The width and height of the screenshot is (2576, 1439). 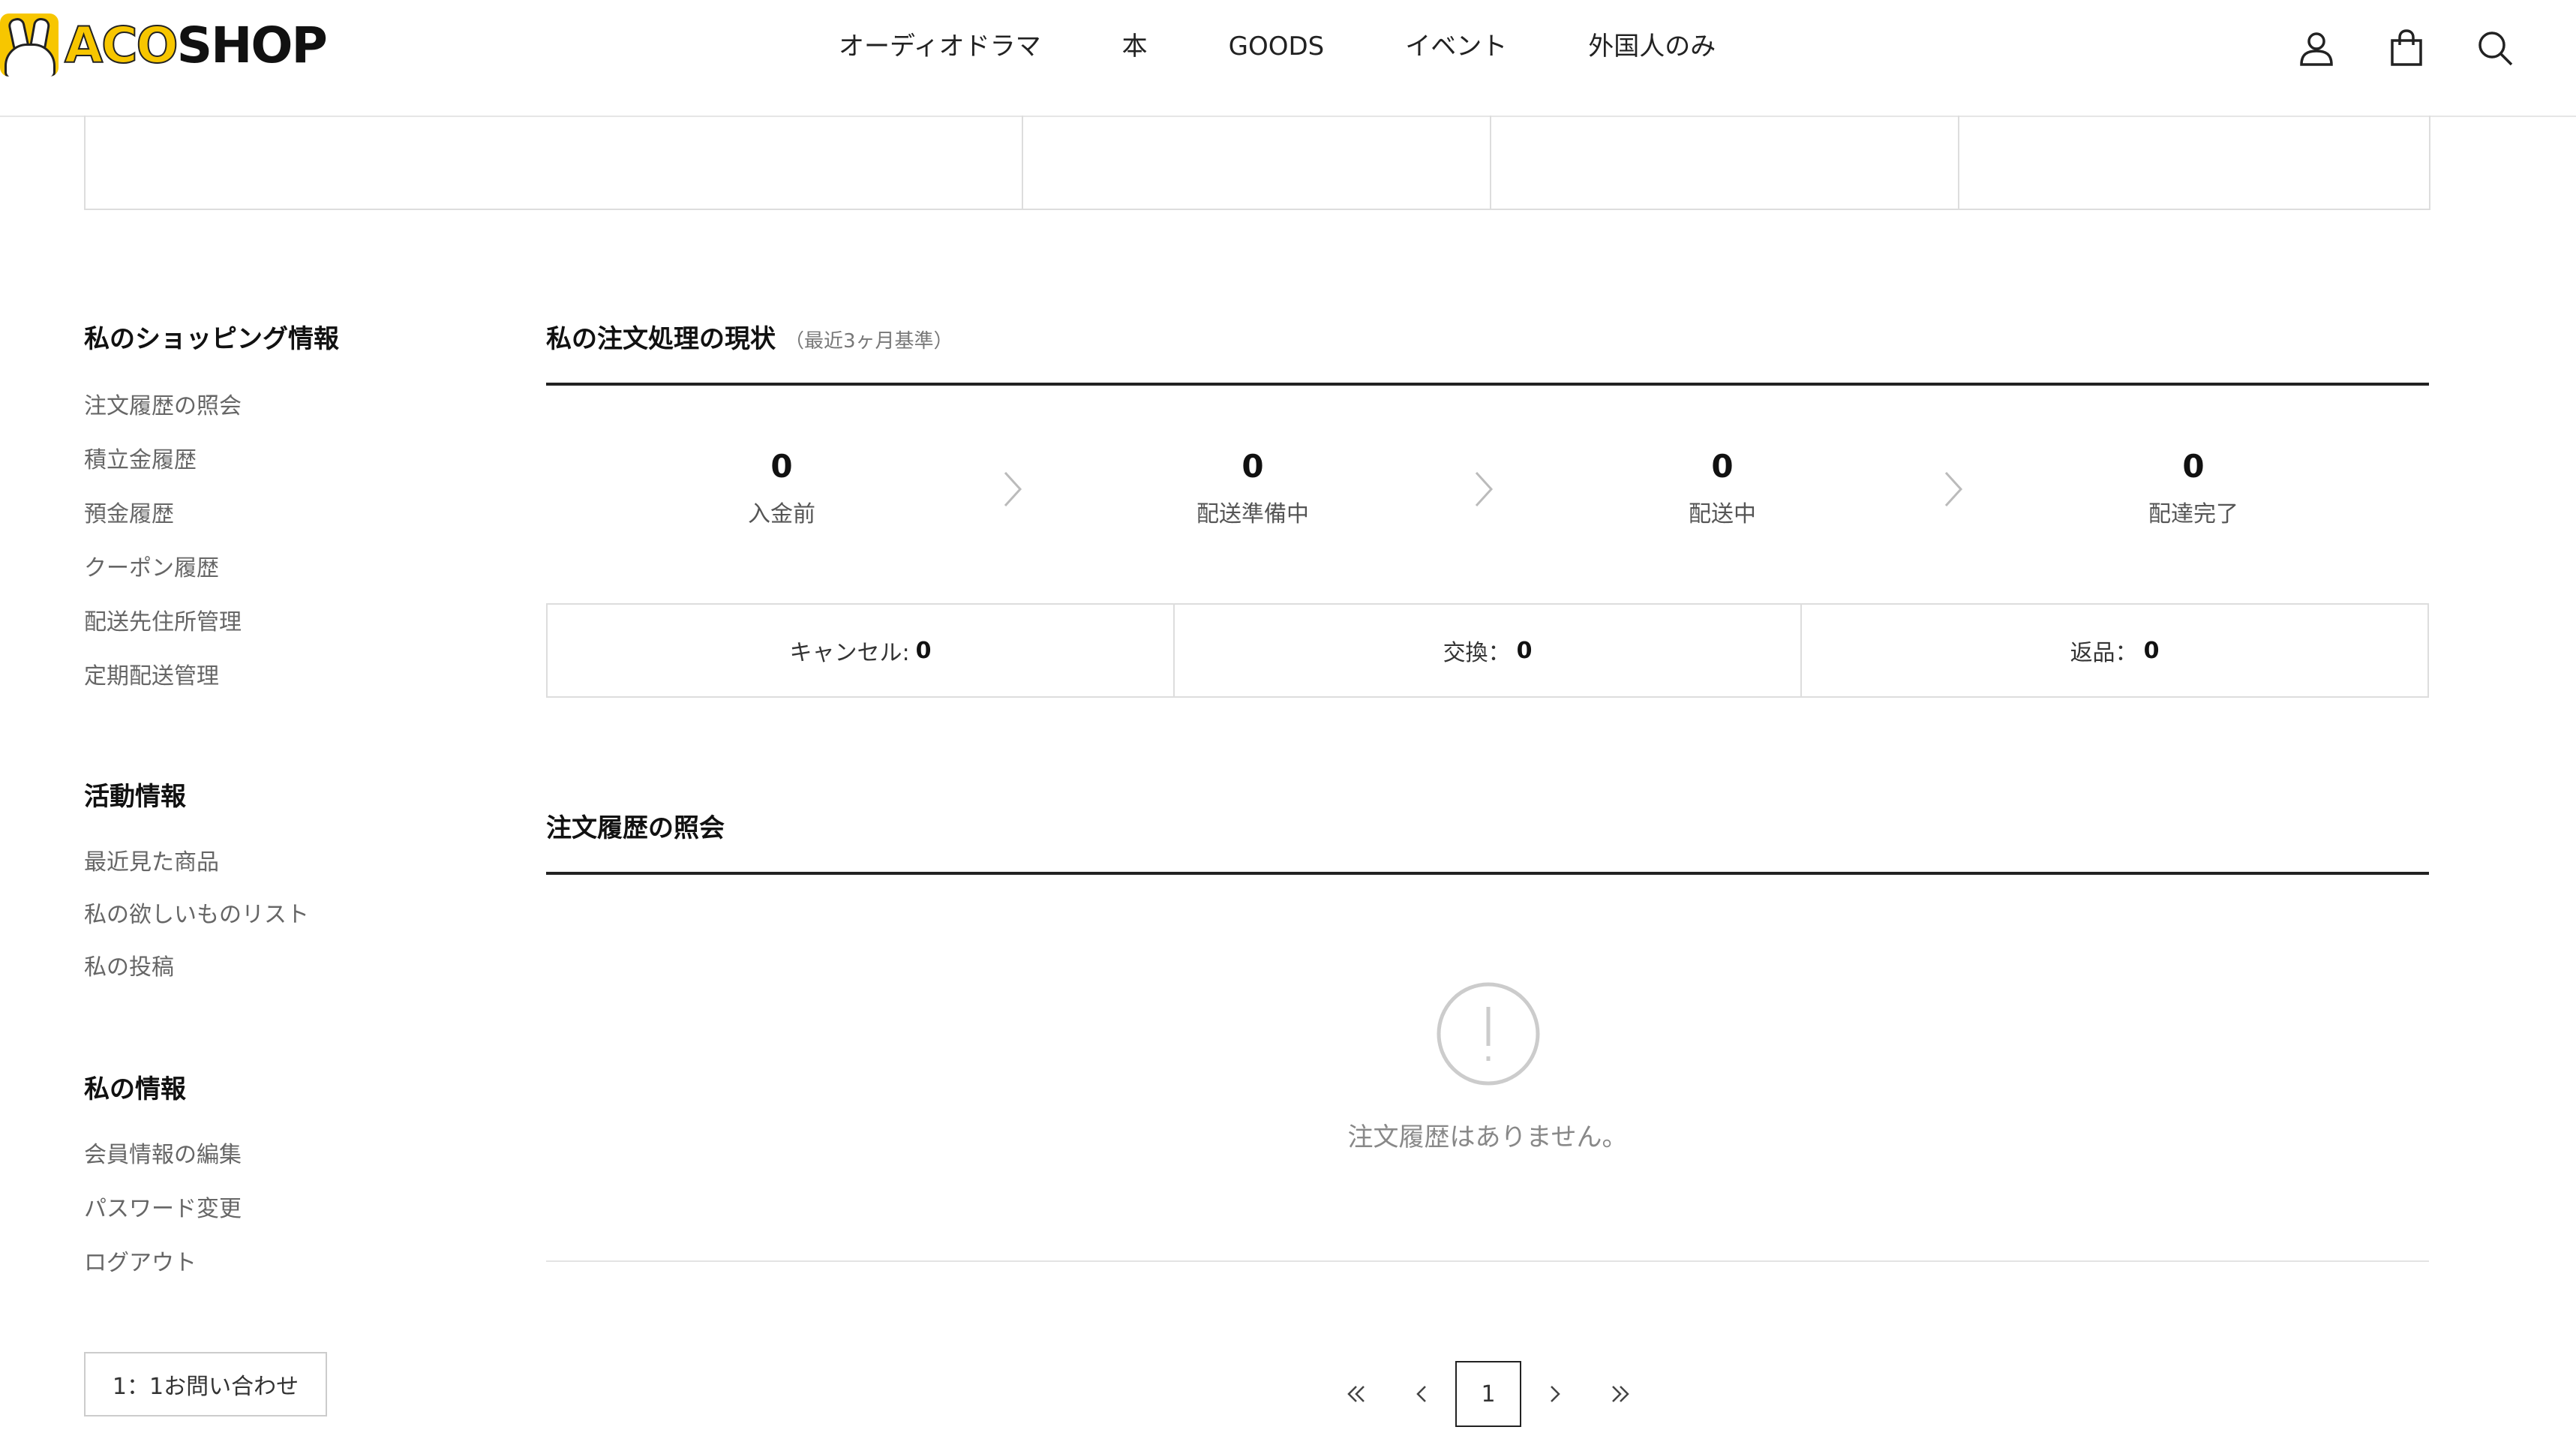 What do you see at coordinates (151, 566) in the screenshot?
I see `sidebar-item-coupon-history: クーポン履歴` at bounding box center [151, 566].